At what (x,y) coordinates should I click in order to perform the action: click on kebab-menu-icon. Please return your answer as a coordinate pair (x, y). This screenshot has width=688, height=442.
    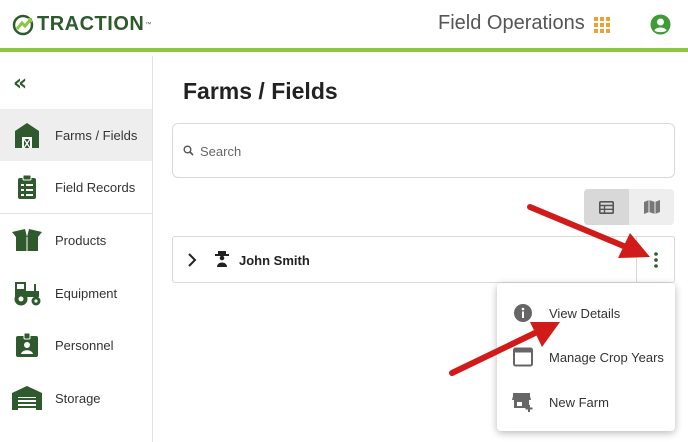
    Looking at the image, I should click on (656, 259).